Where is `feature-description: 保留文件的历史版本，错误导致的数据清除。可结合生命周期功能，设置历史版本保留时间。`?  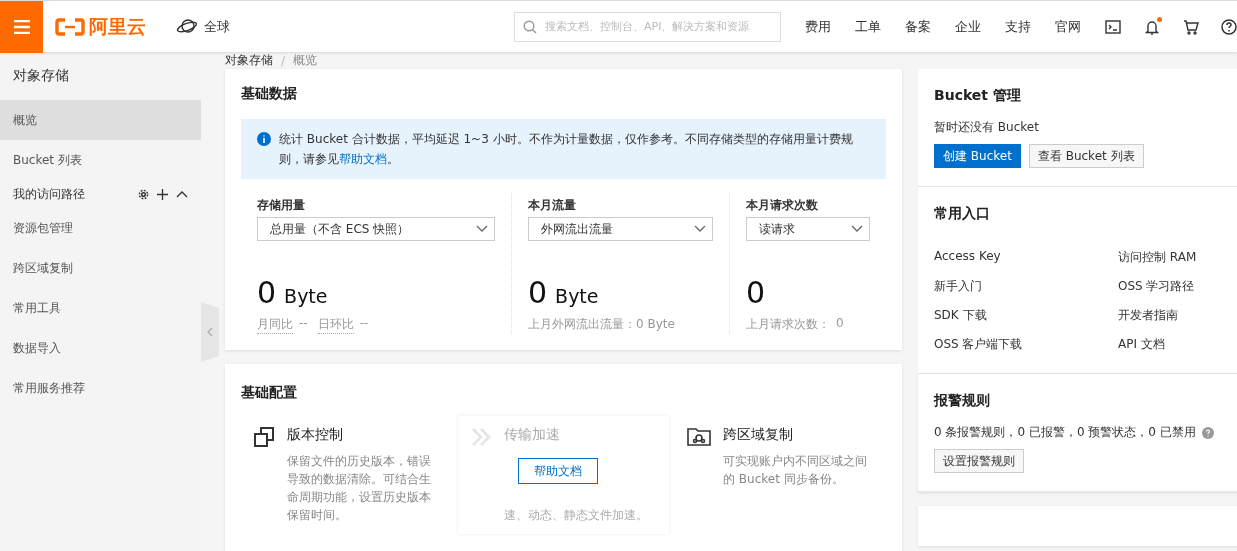
feature-description: 保留文件的历史版本，错误导致的数据清除。可结合生命周期功能，设置历史版本保留时间。 is located at coordinates (359, 488).